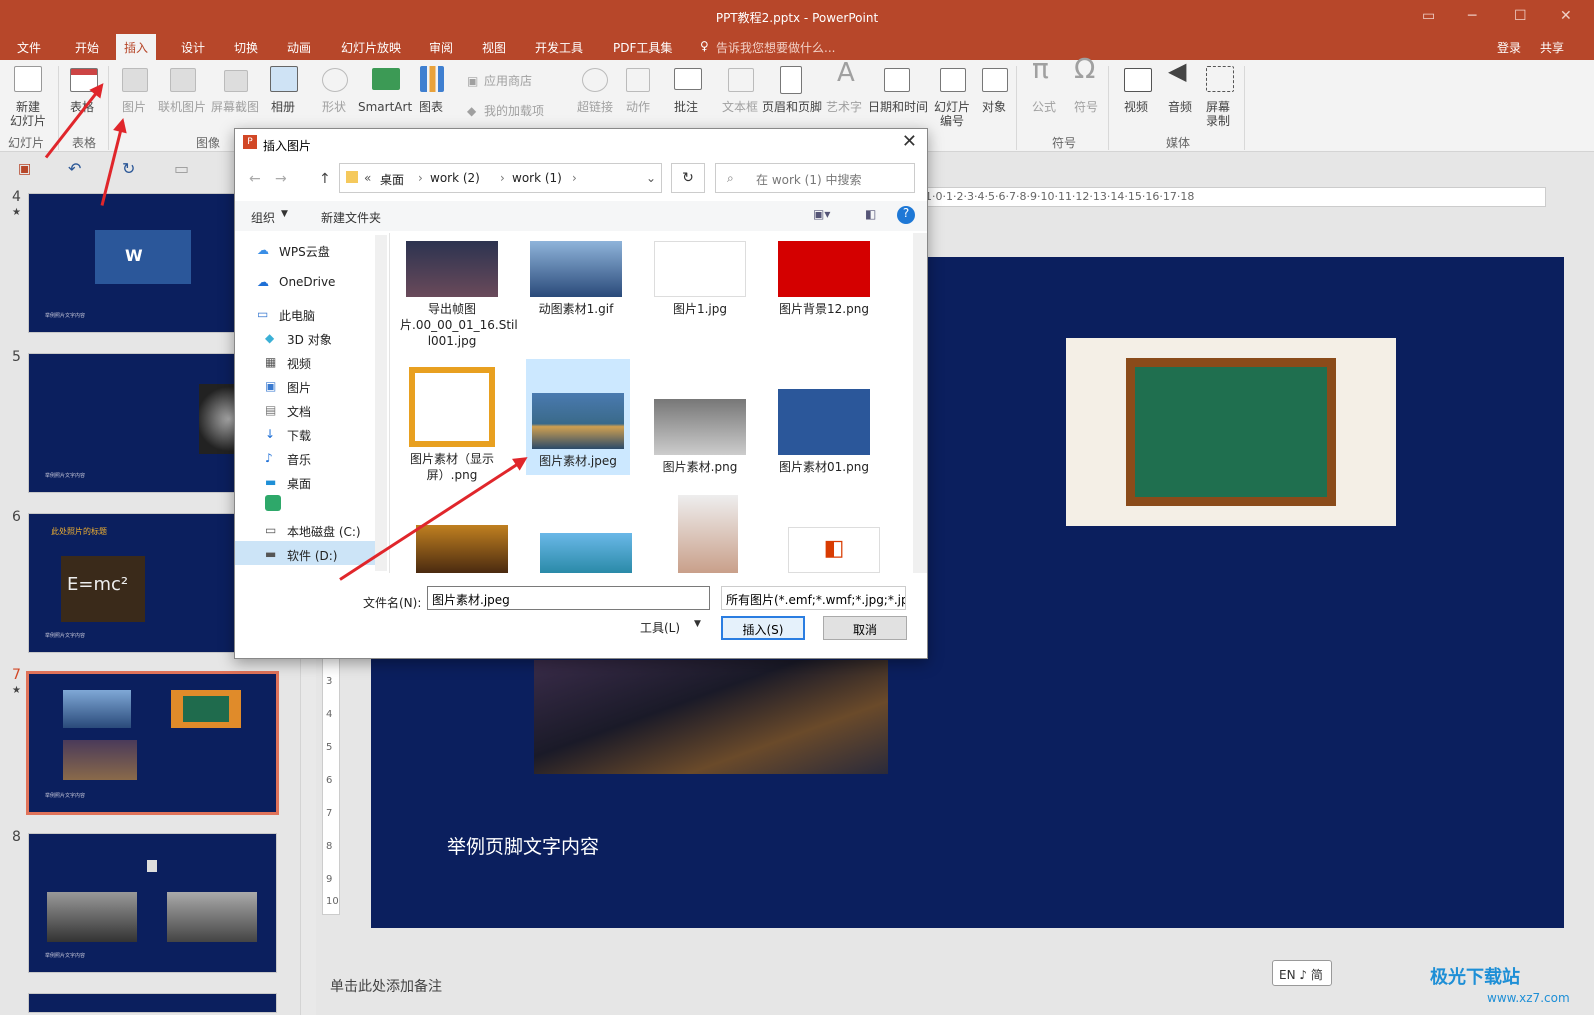  I want to click on nav-item-drive-c: 本地磁盘 (C:), so click(324, 531).